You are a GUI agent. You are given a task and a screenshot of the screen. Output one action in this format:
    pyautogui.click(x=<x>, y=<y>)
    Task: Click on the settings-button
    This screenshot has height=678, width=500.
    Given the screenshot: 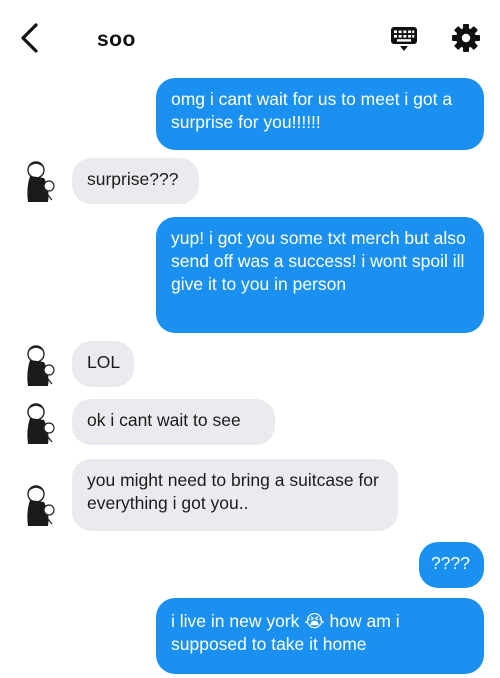 What is the action you would take?
    pyautogui.click(x=466, y=38)
    